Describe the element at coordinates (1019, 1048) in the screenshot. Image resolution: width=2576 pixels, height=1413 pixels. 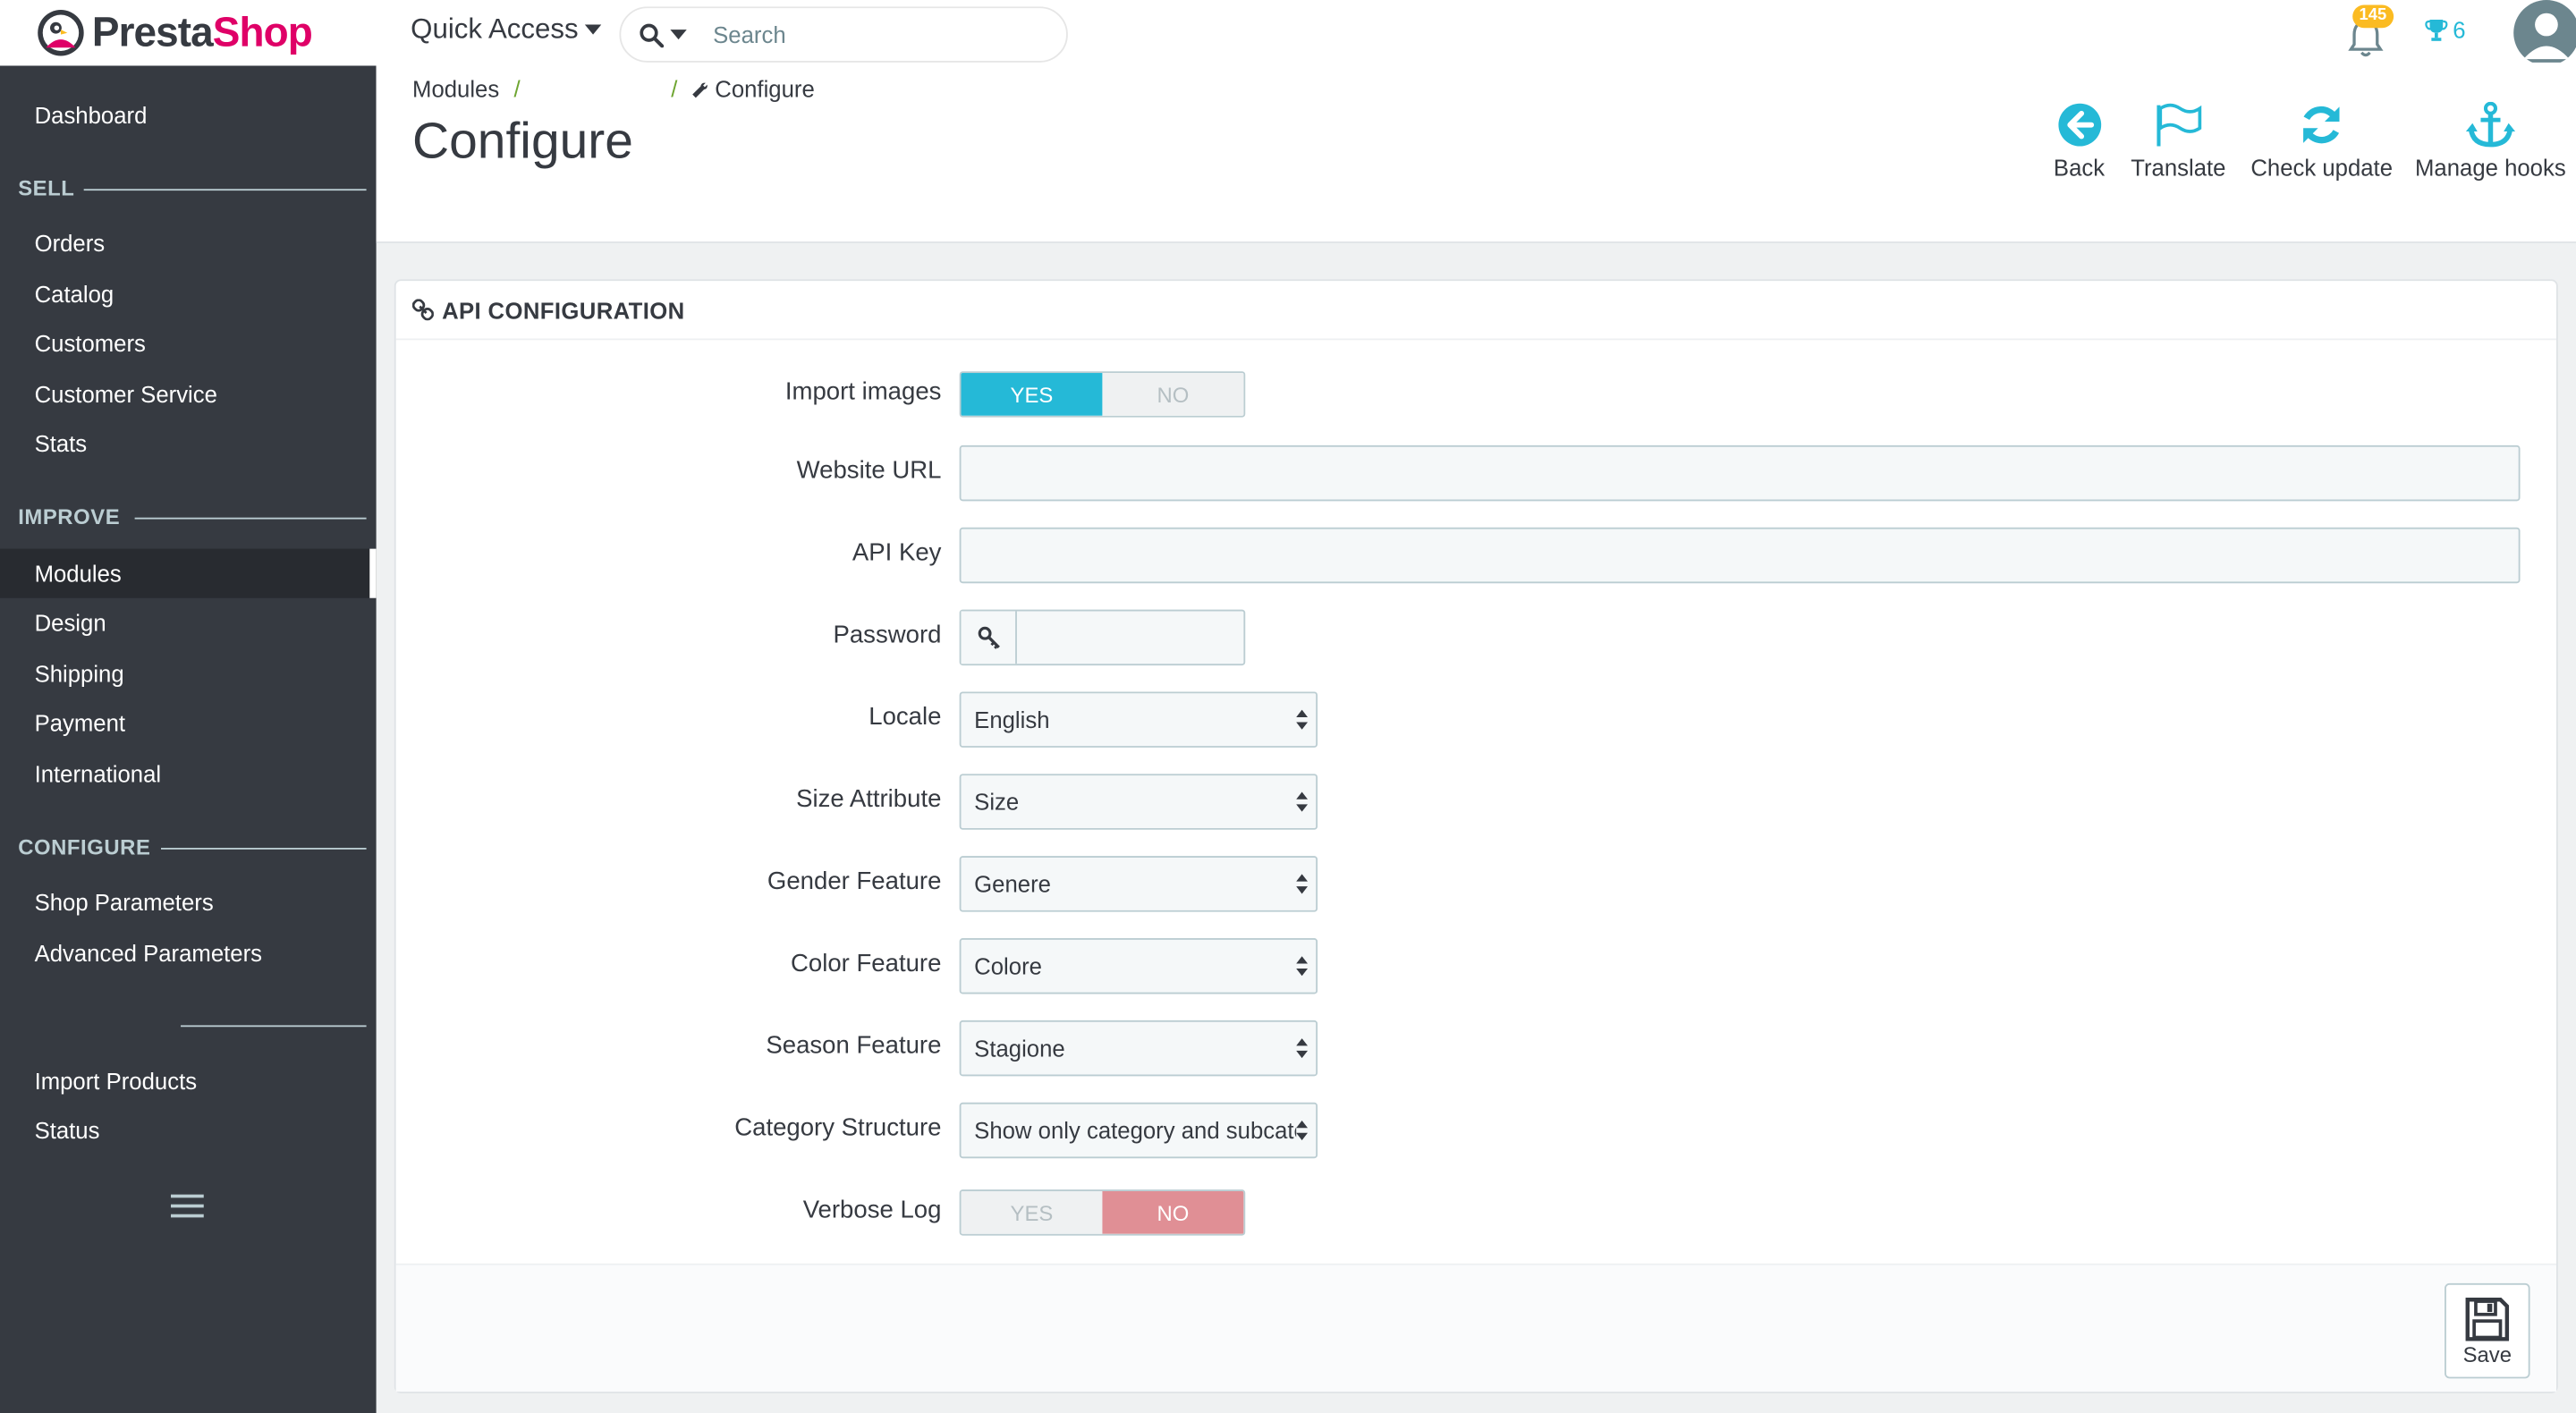
I see `season-feature-value: Stagione` at that location.